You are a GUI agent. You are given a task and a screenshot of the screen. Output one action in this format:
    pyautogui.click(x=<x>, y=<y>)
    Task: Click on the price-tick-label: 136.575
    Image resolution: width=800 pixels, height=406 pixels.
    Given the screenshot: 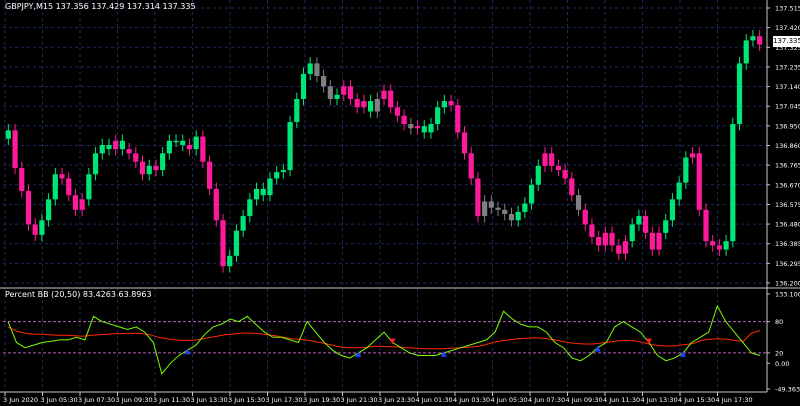 What is the action you would take?
    pyautogui.click(x=787, y=205)
    